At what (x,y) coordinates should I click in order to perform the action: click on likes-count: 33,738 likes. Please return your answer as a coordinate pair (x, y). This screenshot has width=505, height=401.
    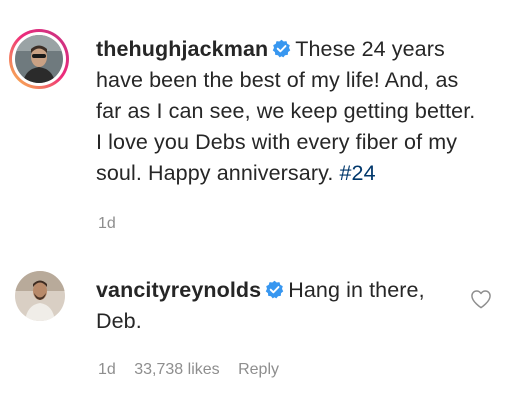
    Looking at the image, I should click on (176, 369).